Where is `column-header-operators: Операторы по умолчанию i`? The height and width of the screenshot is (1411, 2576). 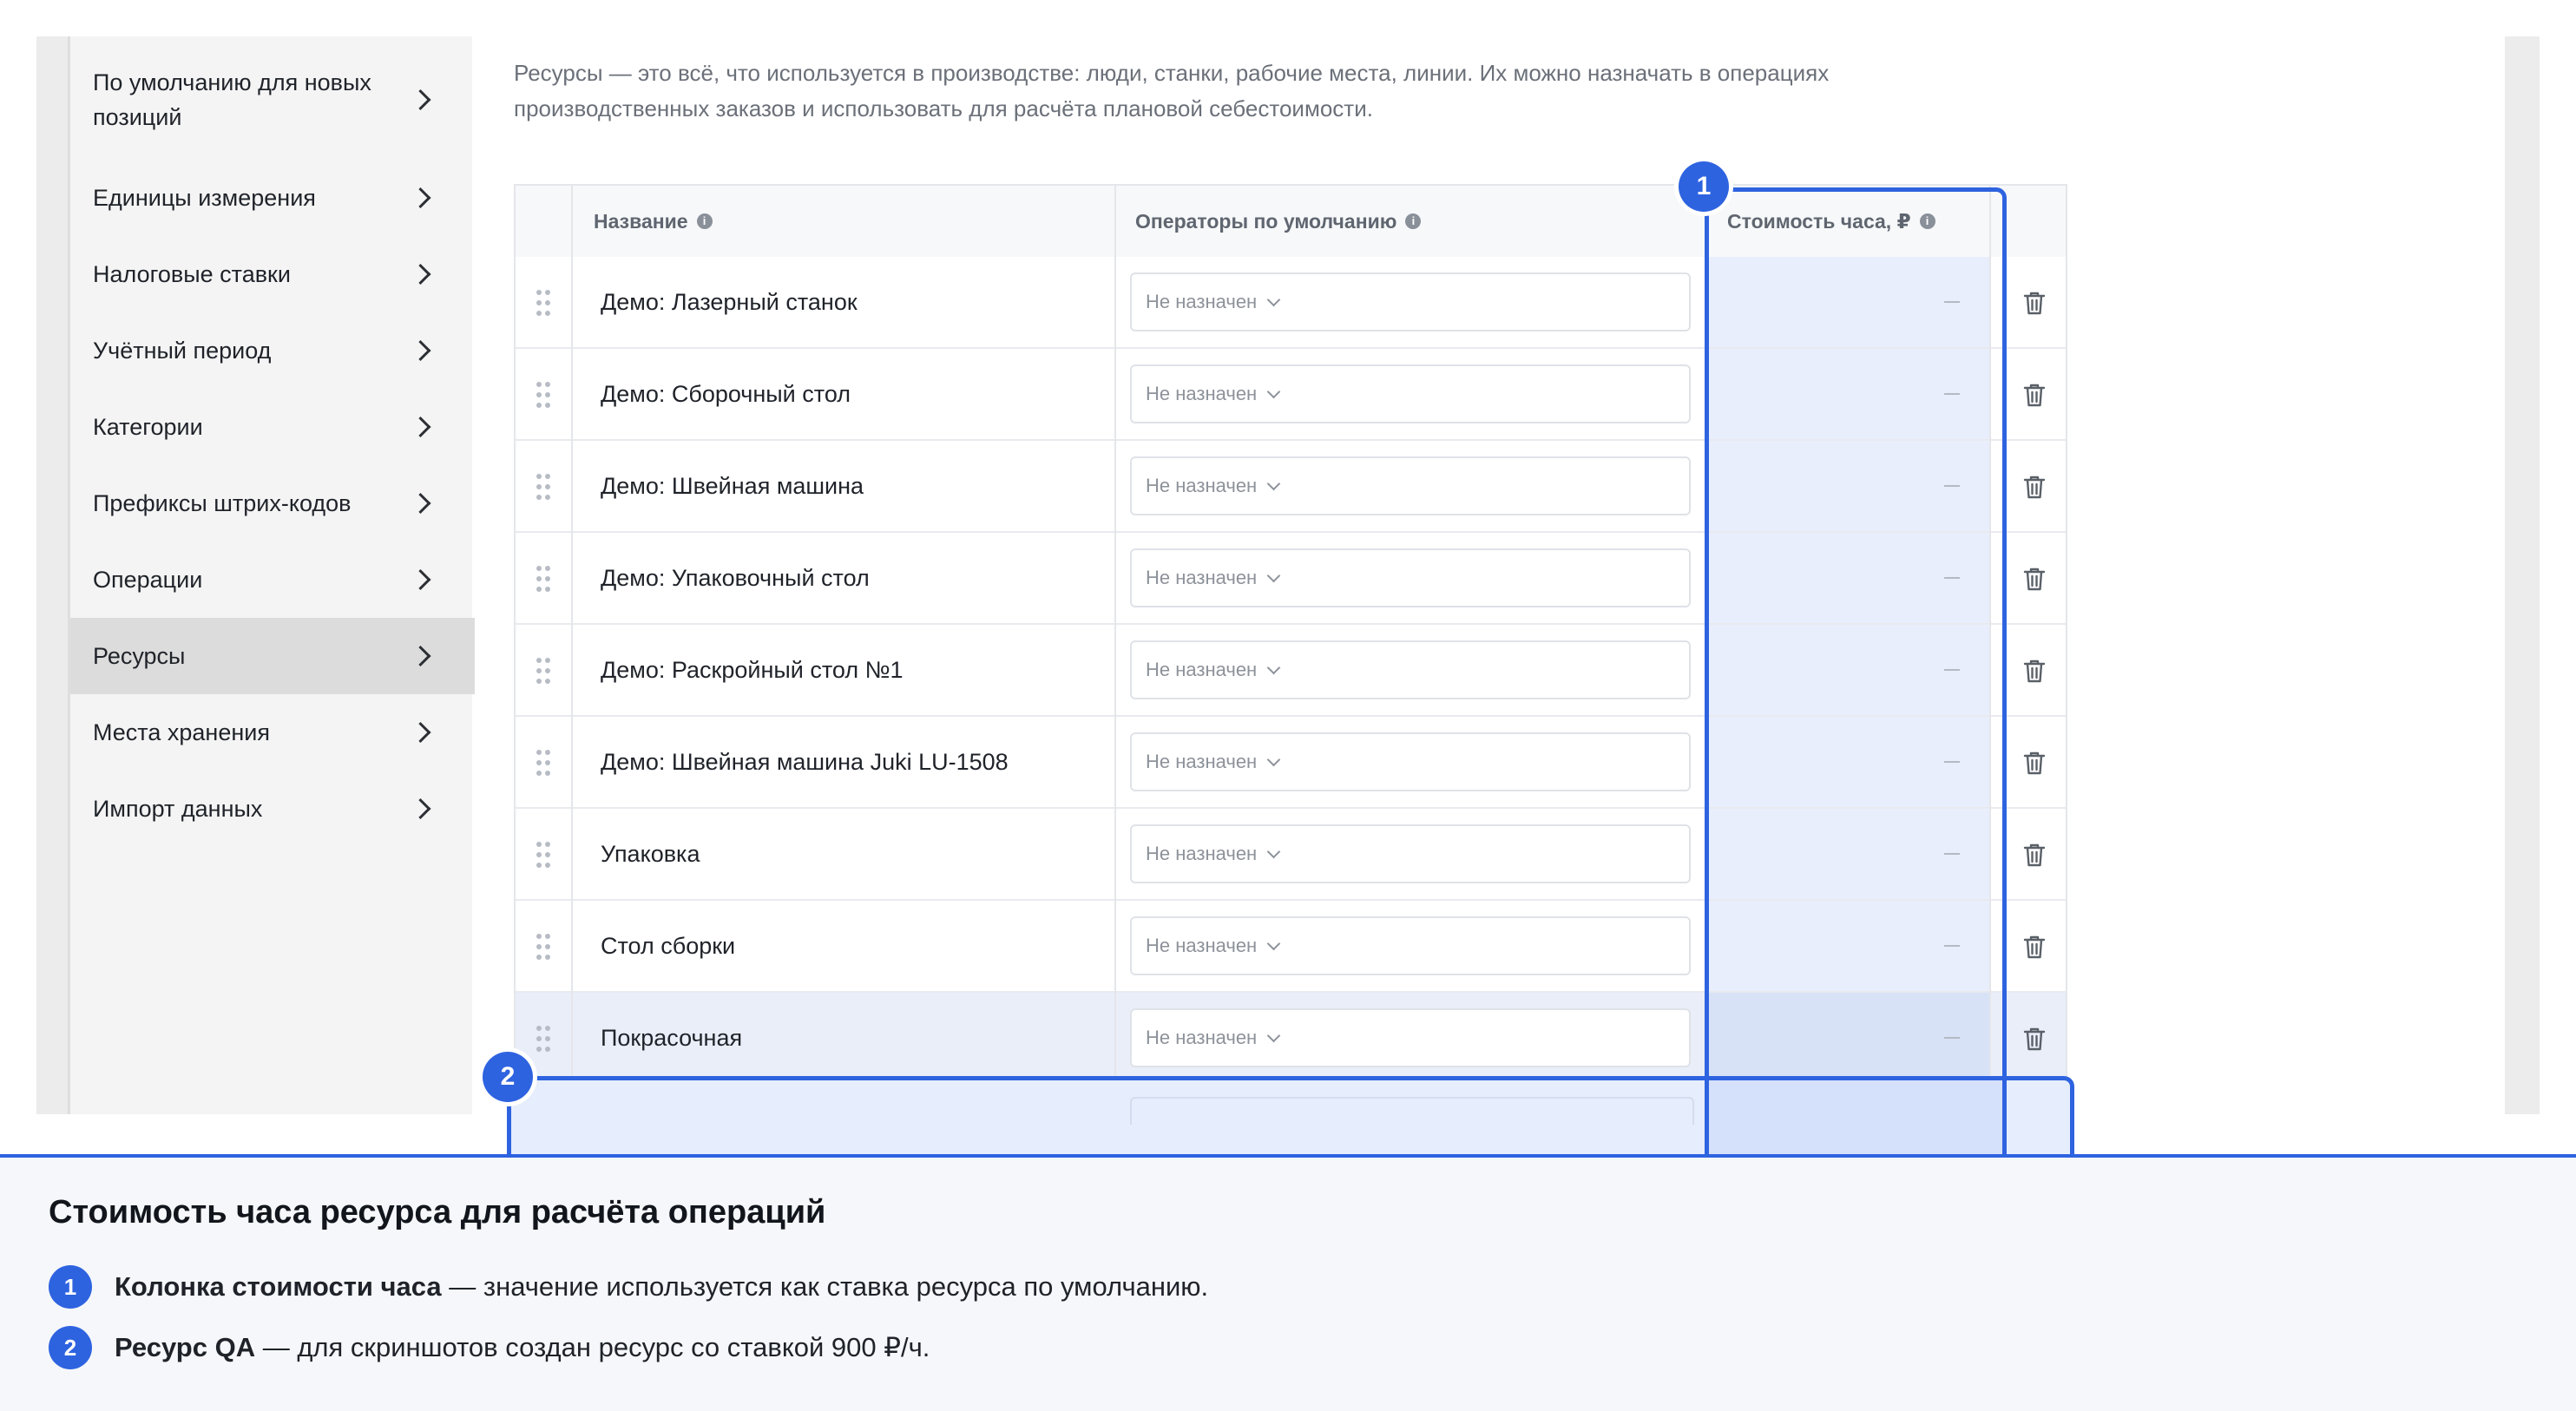
column-header-operators: Операторы по умолчанию i is located at coordinates (1278, 221).